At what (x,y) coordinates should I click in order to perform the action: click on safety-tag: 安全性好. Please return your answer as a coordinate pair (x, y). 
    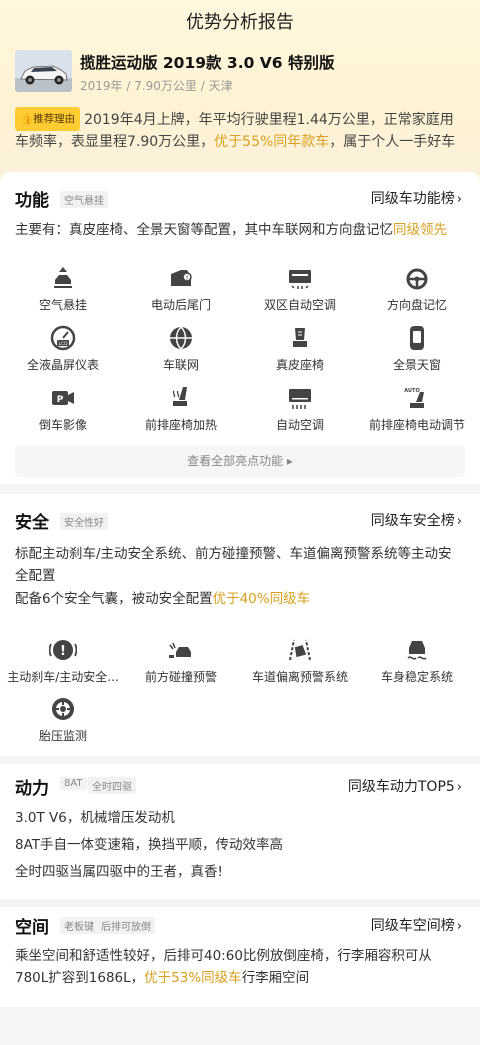
    Looking at the image, I should click on (84, 521).